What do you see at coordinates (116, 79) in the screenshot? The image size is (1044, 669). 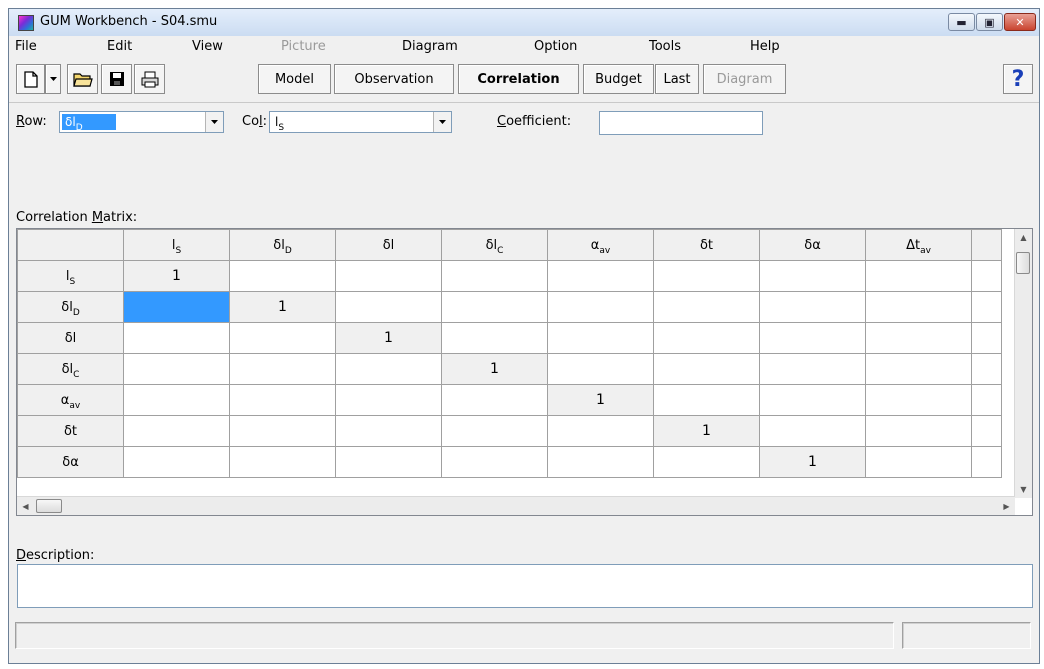 I see `save-button` at bounding box center [116, 79].